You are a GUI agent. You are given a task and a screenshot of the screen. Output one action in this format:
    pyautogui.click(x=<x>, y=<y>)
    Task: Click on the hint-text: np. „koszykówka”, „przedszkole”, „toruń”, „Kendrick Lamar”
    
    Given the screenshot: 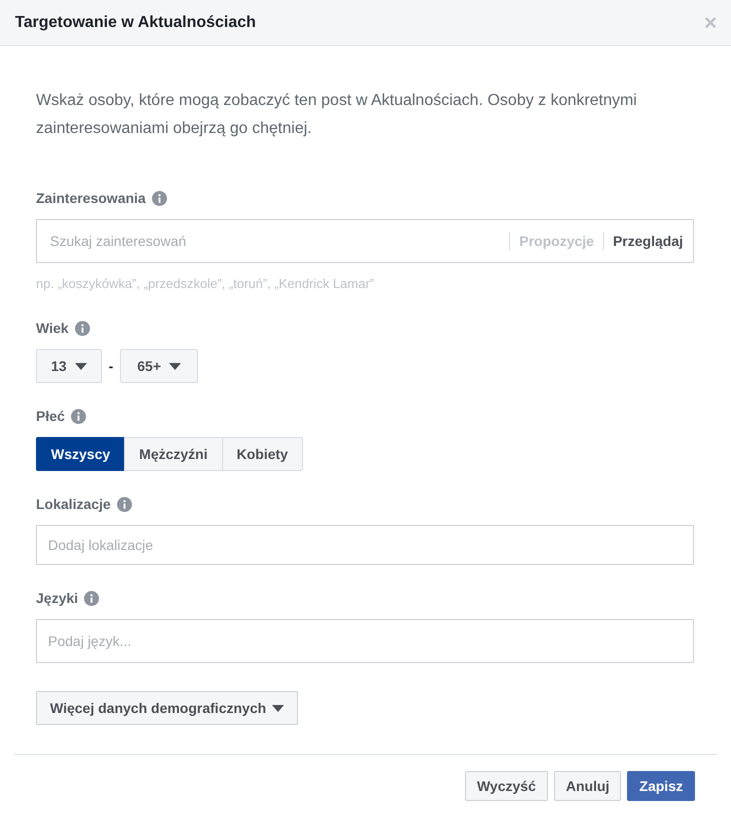 What is the action you would take?
    pyautogui.click(x=206, y=283)
    